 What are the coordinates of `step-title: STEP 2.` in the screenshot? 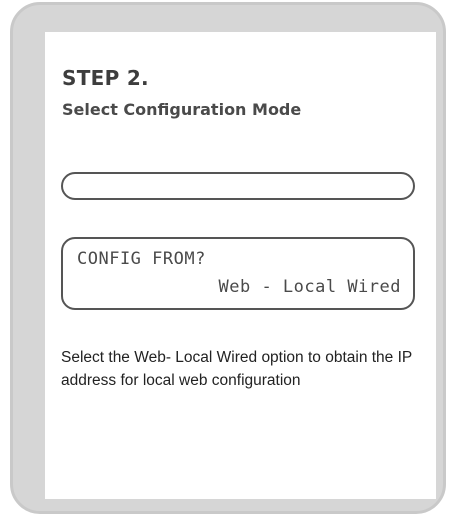 It's located at (105, 78).